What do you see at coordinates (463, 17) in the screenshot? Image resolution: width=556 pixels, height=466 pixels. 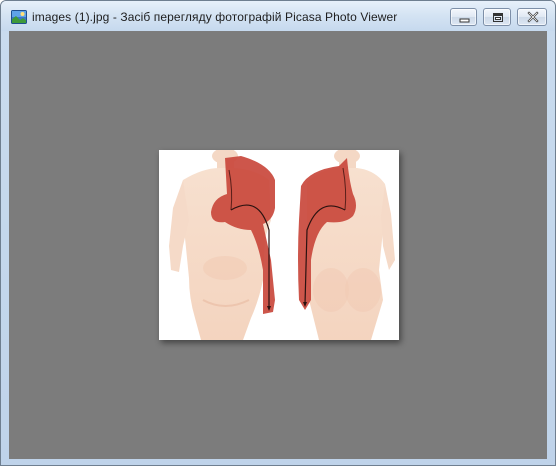 I see `minimize-button` at bounding box center [463, 17].